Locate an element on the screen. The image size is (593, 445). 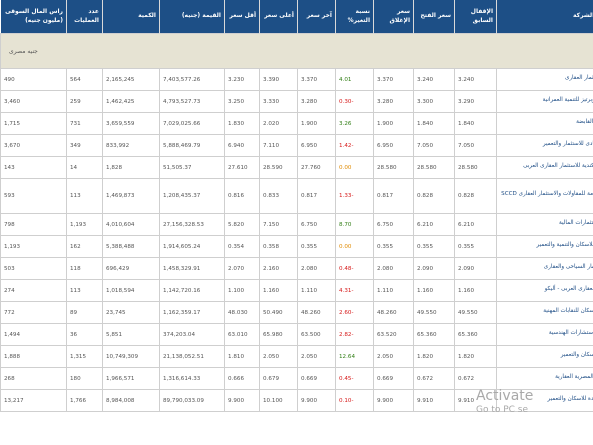
company-name-link: الاستثمار العقارى العربى - أليكو is located at coordinates (569, 289).